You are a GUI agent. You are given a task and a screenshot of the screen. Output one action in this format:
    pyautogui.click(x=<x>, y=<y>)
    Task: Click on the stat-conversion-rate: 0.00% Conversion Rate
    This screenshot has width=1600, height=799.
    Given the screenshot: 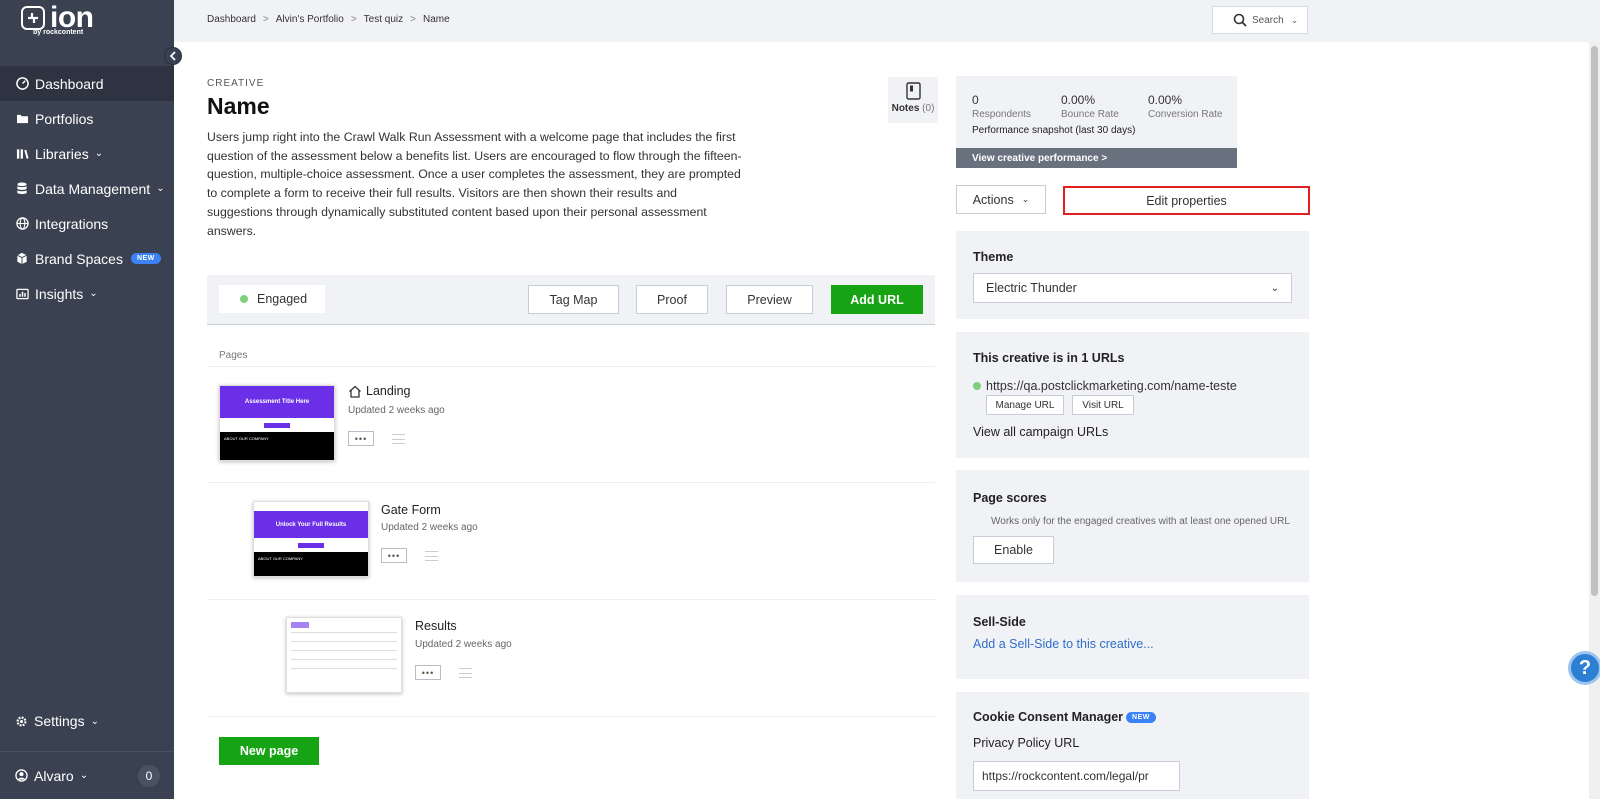 What is the action you would take?
    pyautogui.click(x=1185, y=106)
    